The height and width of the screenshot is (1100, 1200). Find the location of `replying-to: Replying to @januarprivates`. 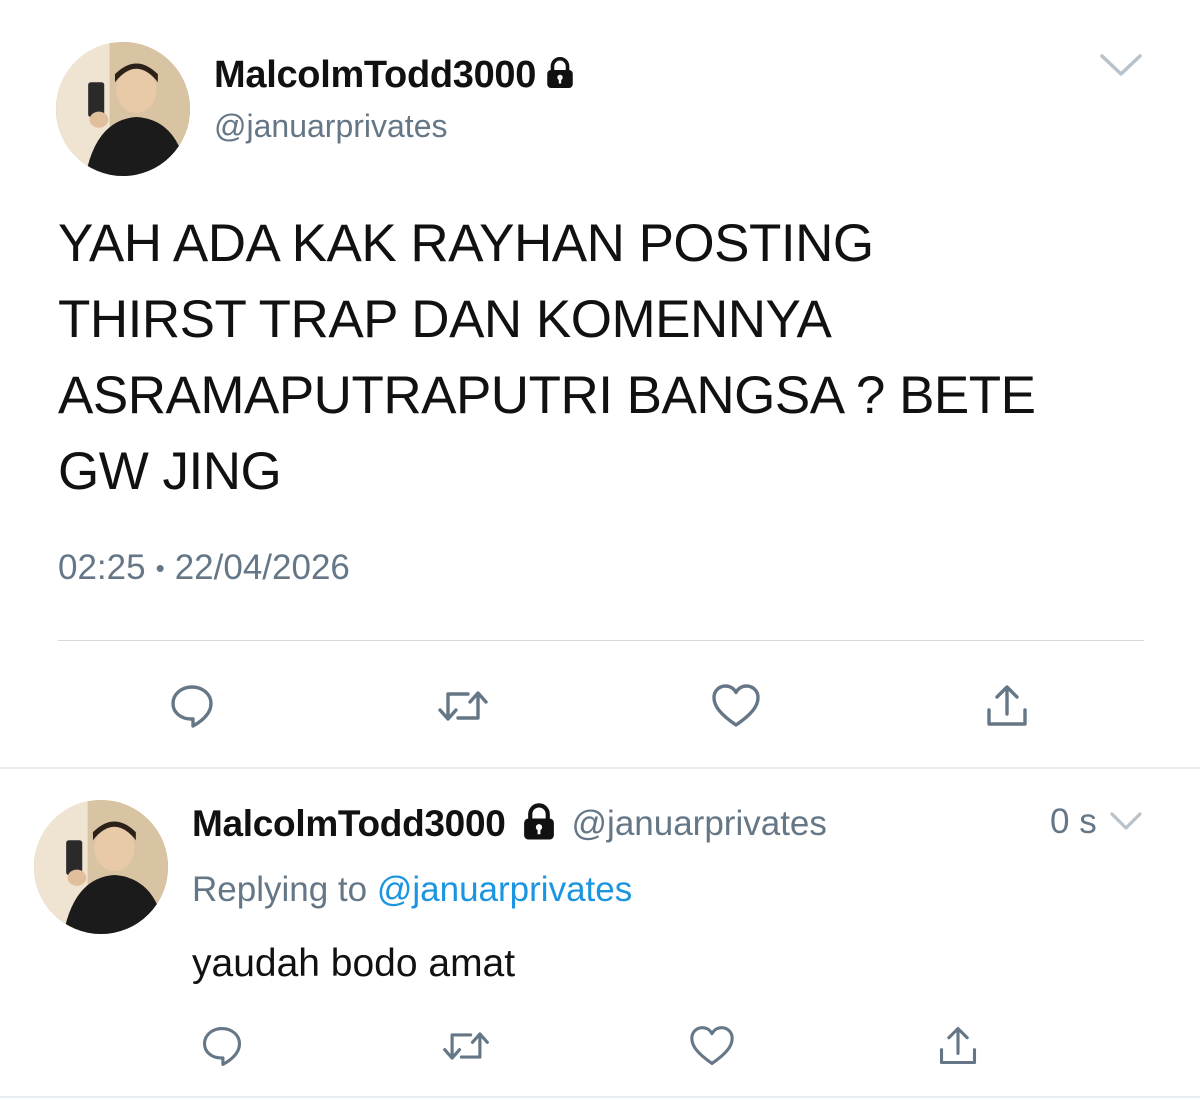

replying-to: Replying to @januarprivates is located at coordinates (412, 890).